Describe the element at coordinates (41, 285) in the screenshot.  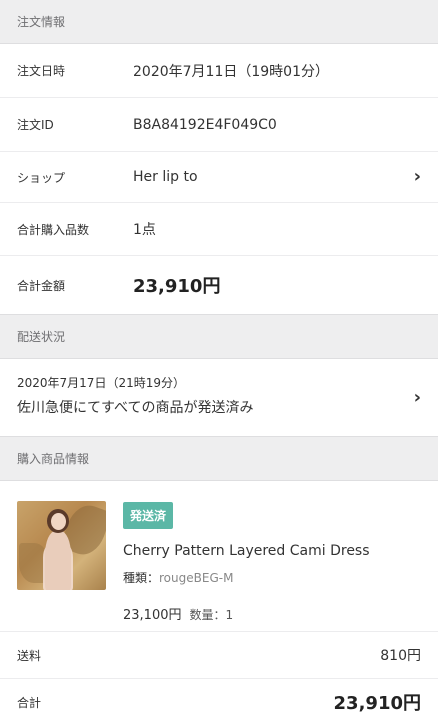
I see `order-total-label: 合計金額` at that location.